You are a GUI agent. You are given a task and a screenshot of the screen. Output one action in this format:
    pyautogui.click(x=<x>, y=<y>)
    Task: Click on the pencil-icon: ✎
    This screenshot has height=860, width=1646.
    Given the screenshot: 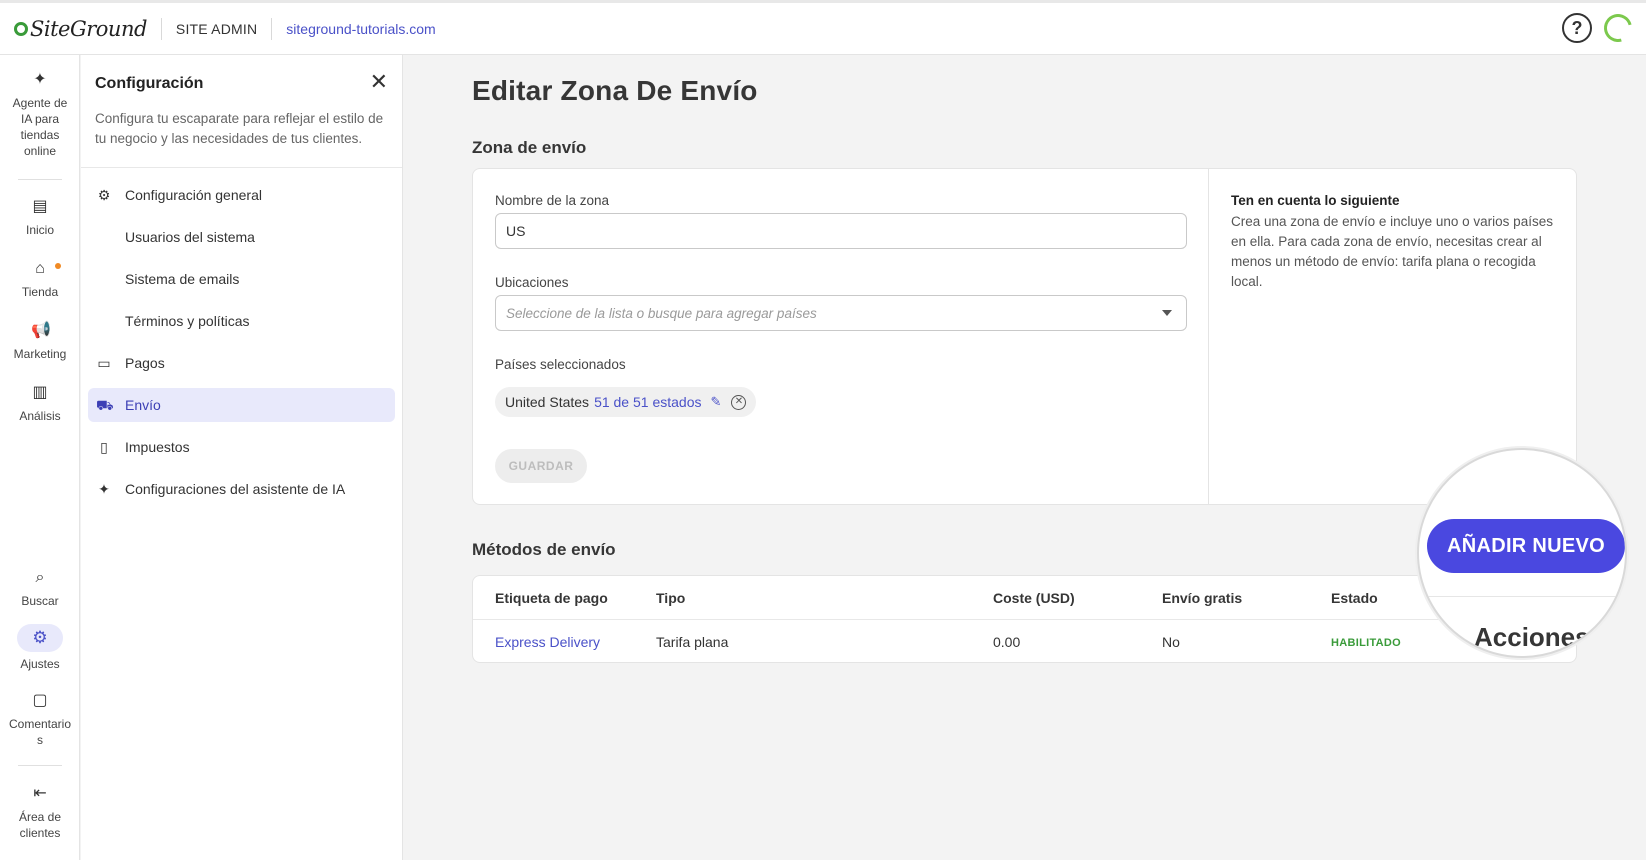 What is the action you would take?
    pyautogui.click(x=715, y=402)
    